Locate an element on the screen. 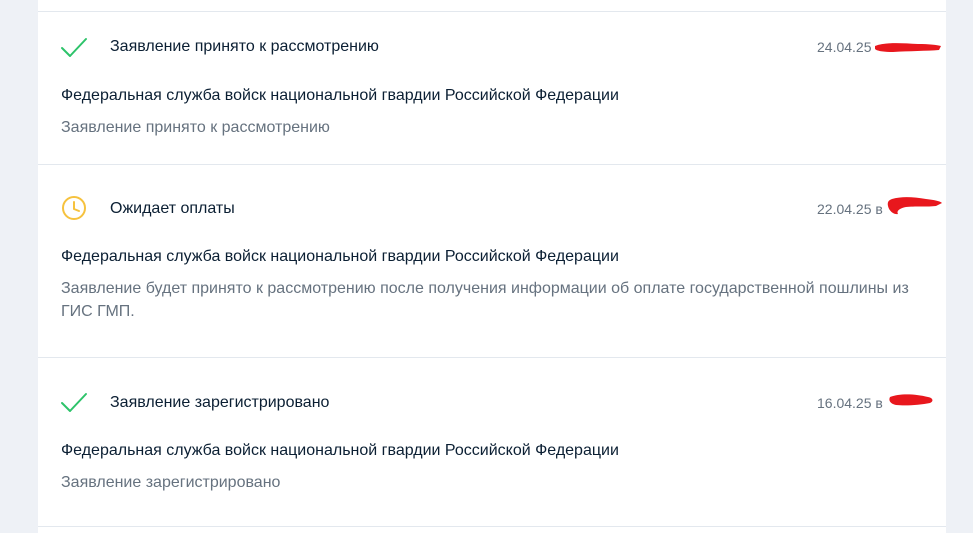 This screenshot has height=533, width=973. event-title: Заявление зарегистрировано is located at coordinates (220, 402).